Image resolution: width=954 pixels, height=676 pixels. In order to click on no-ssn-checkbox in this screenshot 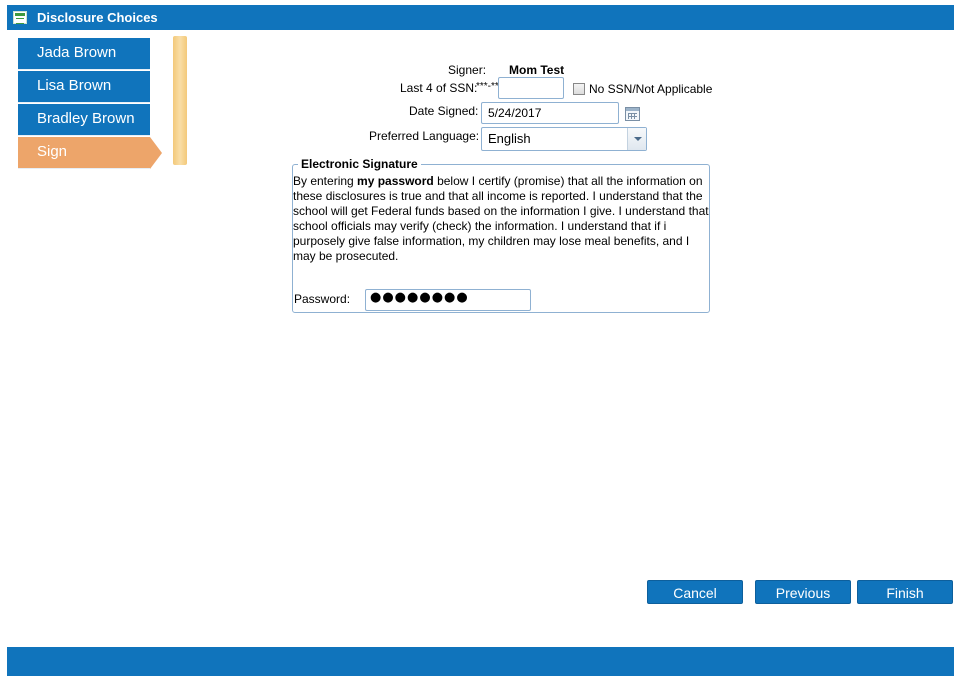, I will do `click(579, 89)`.